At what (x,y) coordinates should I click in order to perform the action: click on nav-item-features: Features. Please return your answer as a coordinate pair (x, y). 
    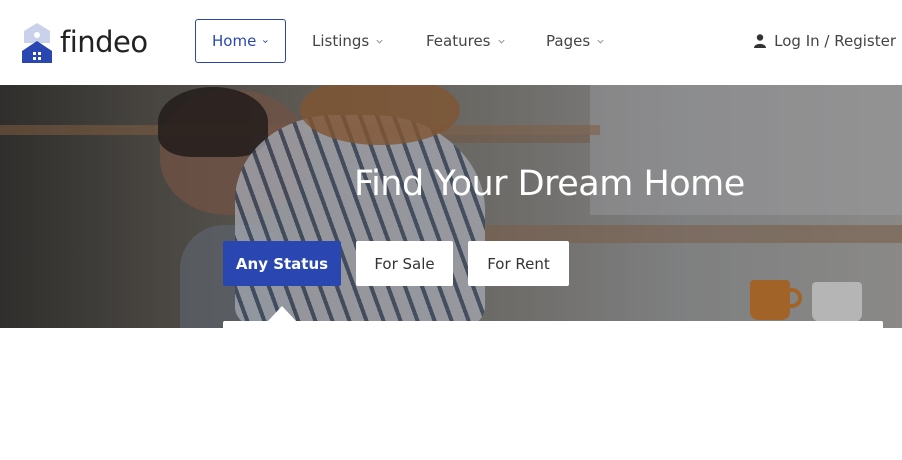
    Looking at the image, I should click on (466, 41).